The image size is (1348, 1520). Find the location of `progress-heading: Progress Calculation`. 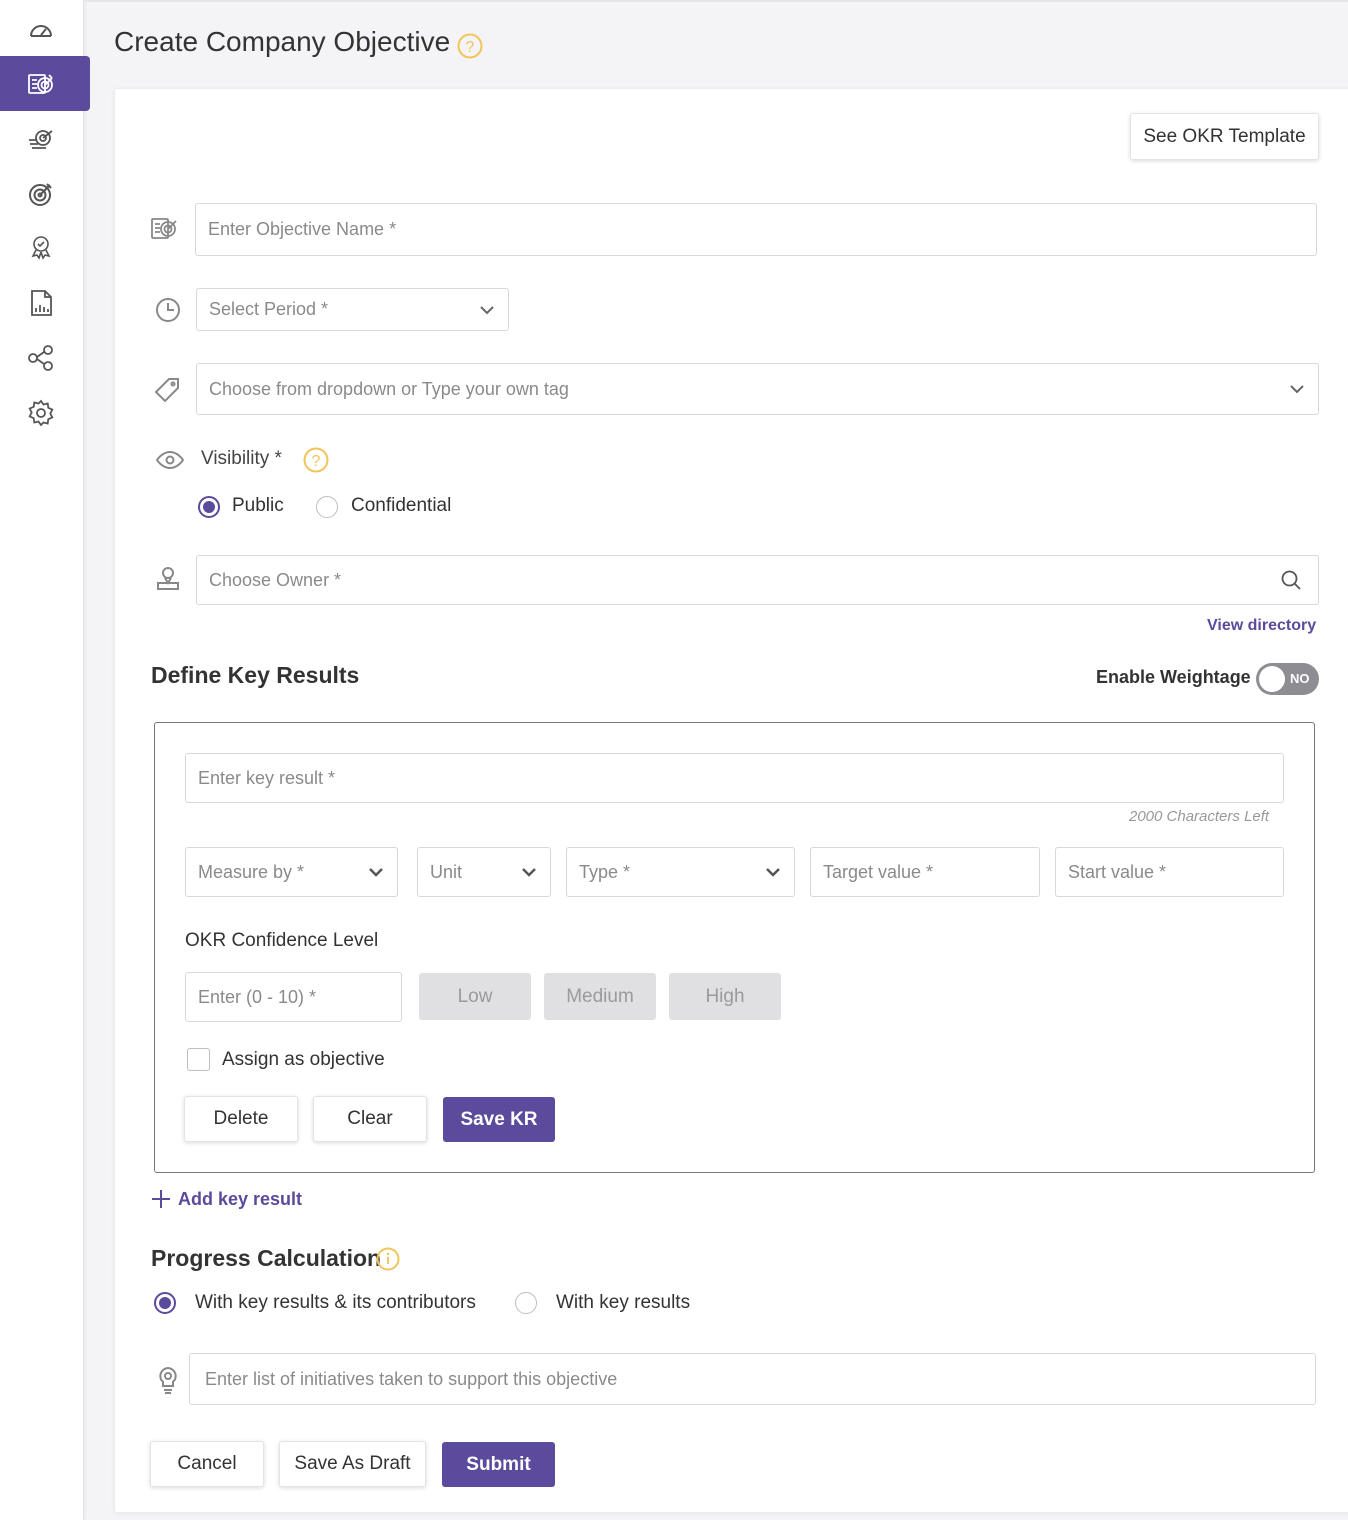

progress-heading: Progress Calculation is located at coordinates (266, 1258).